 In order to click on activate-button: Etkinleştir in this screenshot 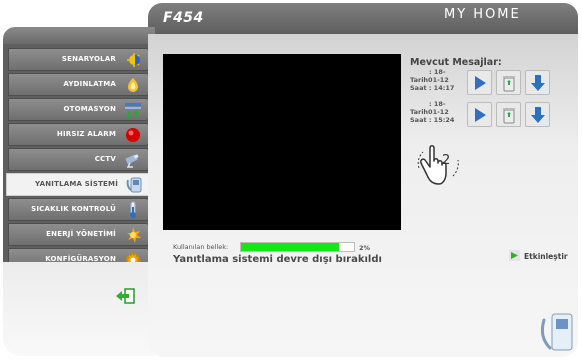, I will do `click(540, 257)`.